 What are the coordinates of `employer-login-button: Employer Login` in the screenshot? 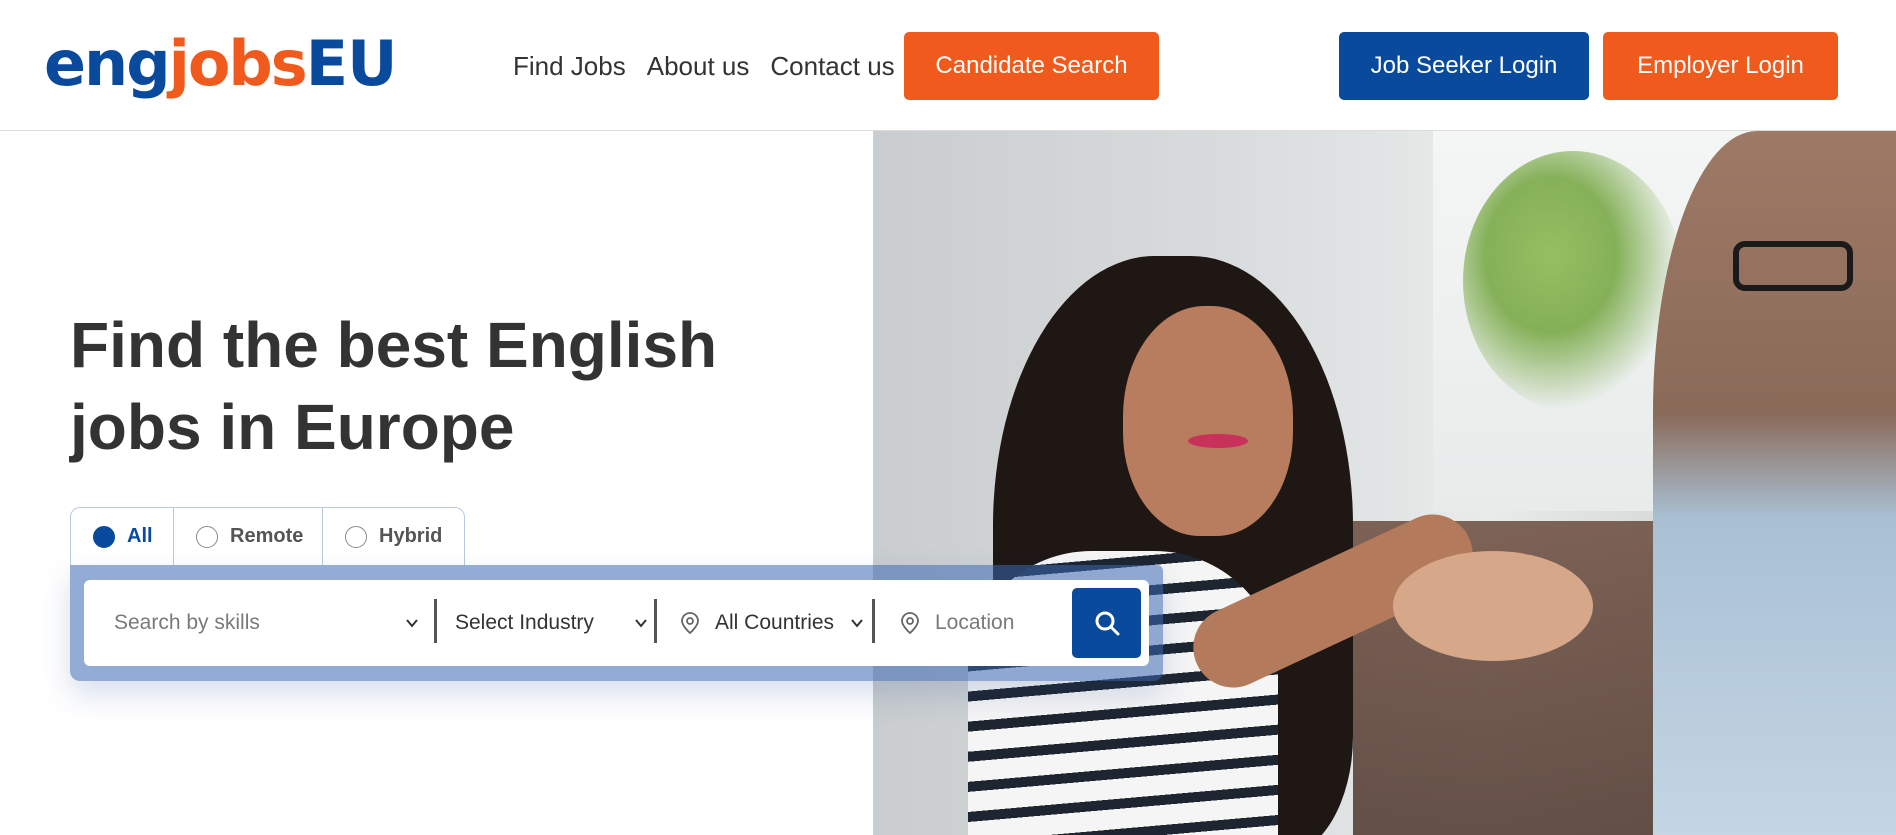 It's located at (1720, 66).